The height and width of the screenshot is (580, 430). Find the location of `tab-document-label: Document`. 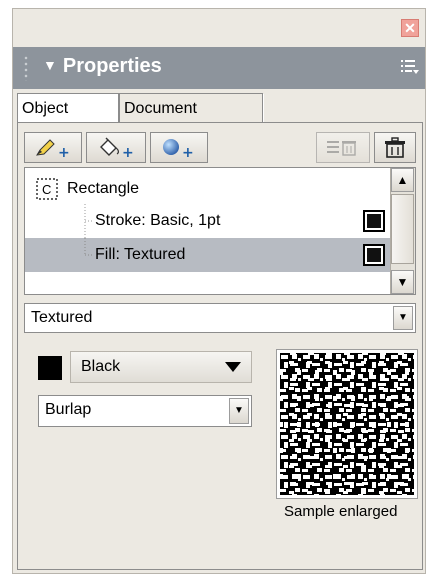

tab-document-label: Document is located at coordinates (160, 108).